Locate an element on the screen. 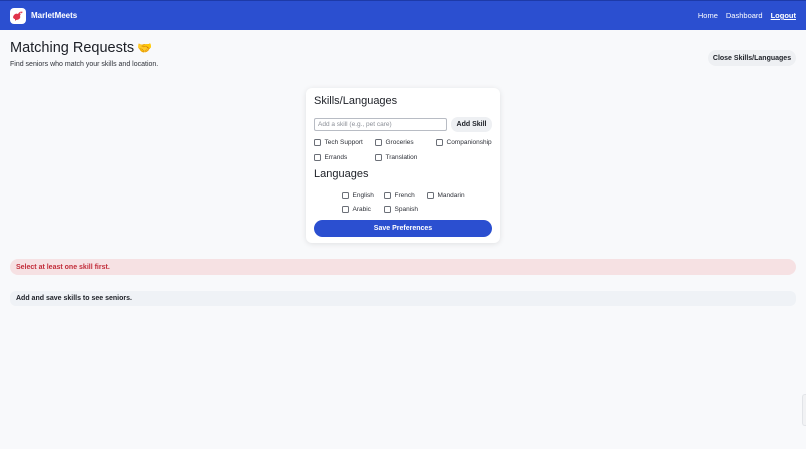 The height and width of the screenshot is (449, 806). skills-panel-title: Skills/Languages is located at coordinates (356, 101).